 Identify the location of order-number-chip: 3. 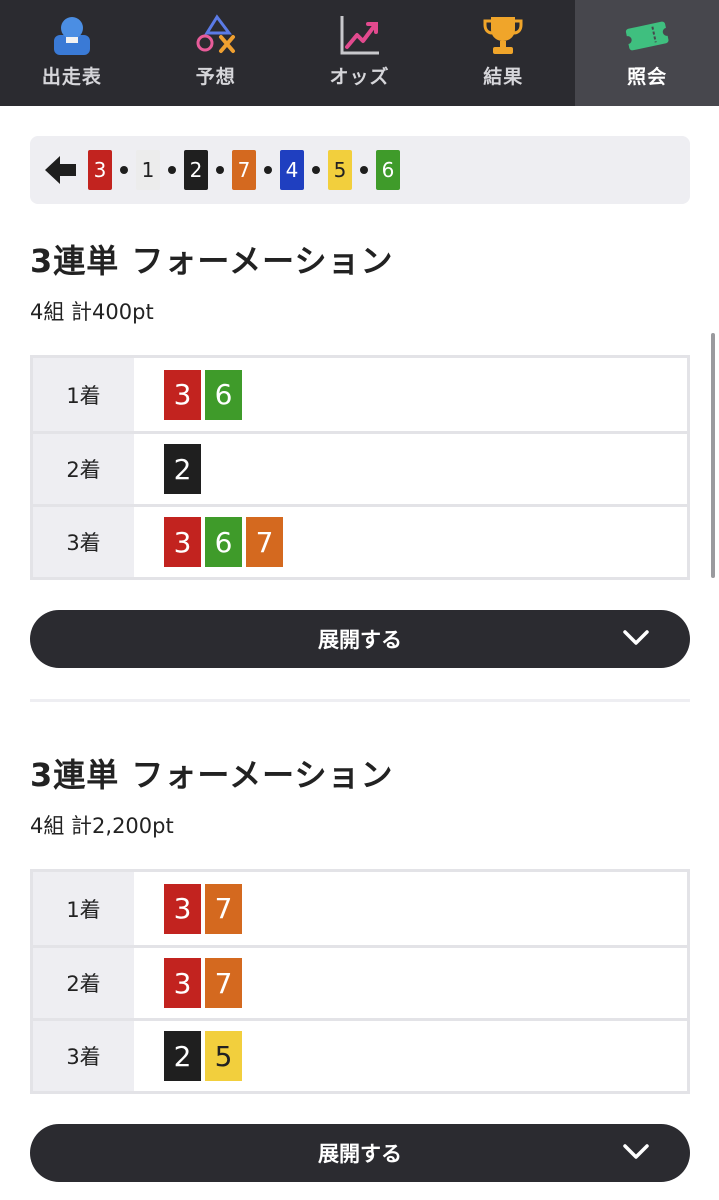
(100, 170).